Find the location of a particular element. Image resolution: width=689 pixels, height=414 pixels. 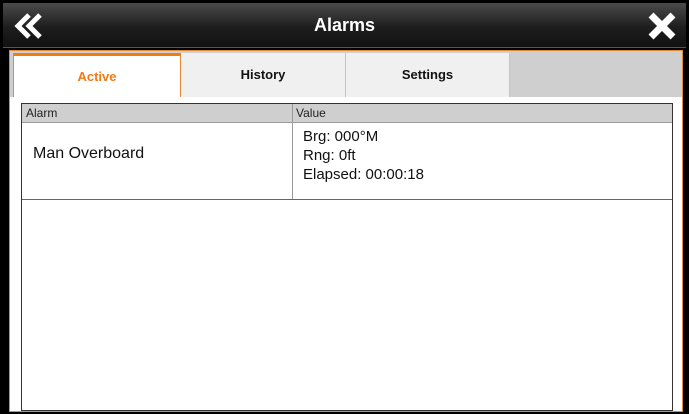

alarm-value-cell: Brg: 000°M Rng: 0ft Elapsed: 00:00:18 is located at coordinates (363, 155).